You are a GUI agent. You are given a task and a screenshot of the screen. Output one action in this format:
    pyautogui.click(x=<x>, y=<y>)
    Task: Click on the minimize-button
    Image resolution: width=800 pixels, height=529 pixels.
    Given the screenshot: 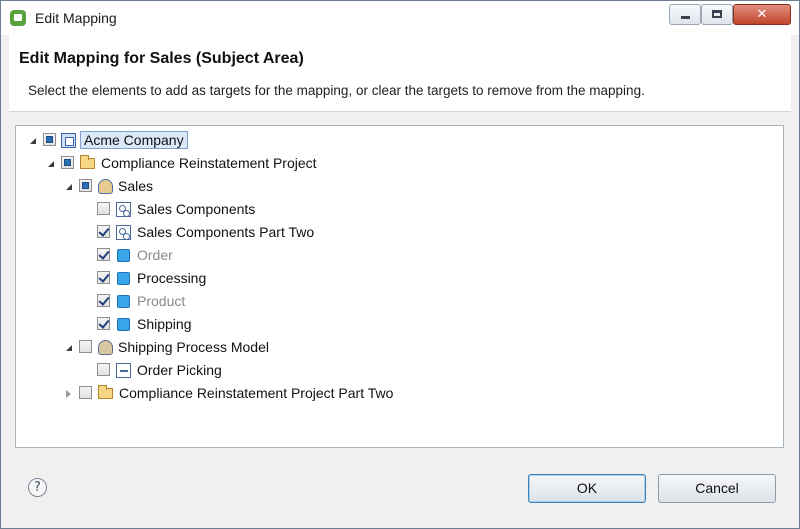 What is the action you would take?
    pyautogui.click(x=685, y=14)
    